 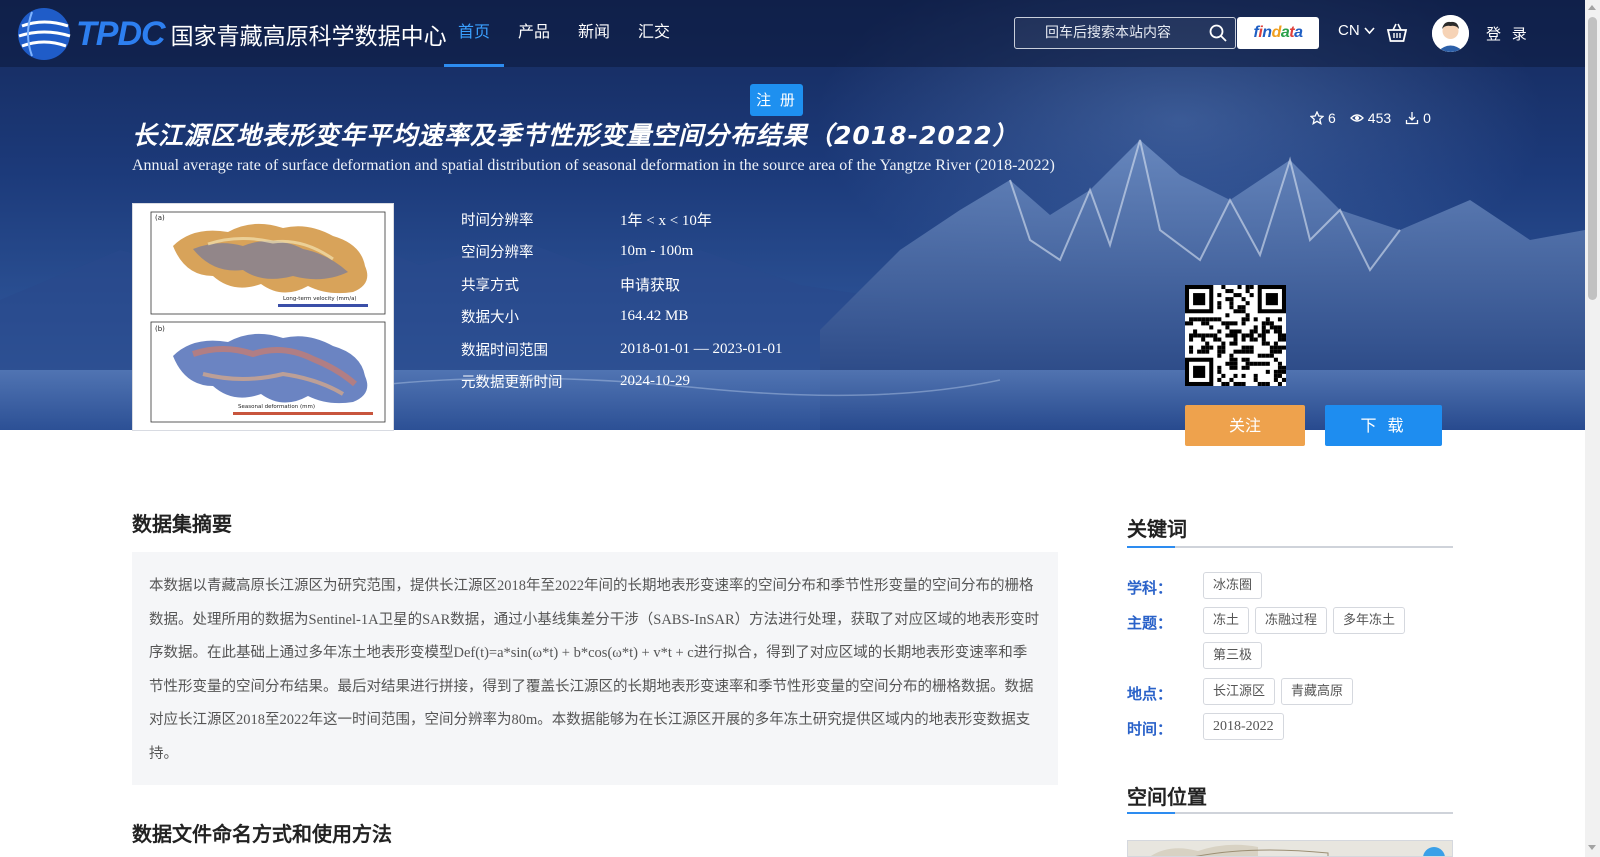 What do you see at coordinates (1150, 729) in the screenshot?
I see `keyword-label: 时间：` at bounding box center [1150, 729].